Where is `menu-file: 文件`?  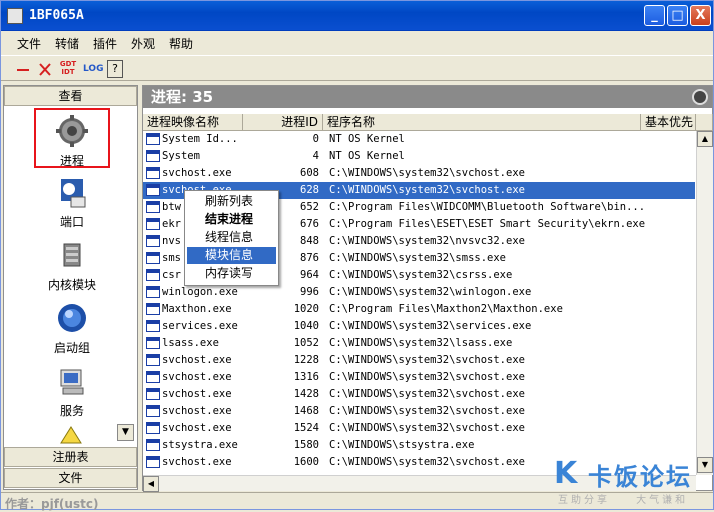
menu-file: 文件 is located at coordinates (29, 43).